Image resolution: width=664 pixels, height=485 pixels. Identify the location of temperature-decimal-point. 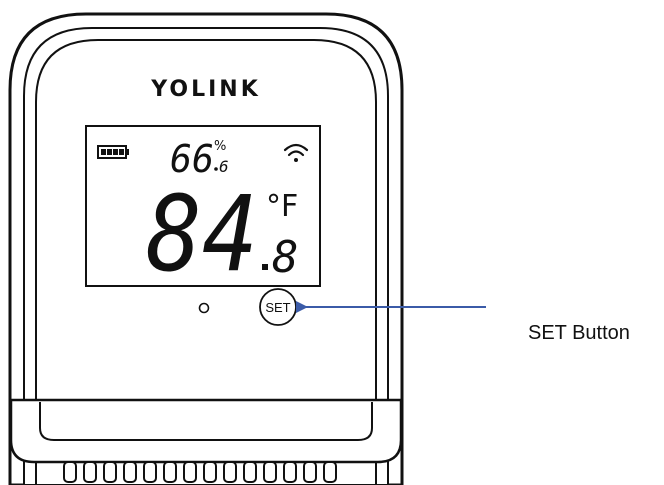
(265, 267).